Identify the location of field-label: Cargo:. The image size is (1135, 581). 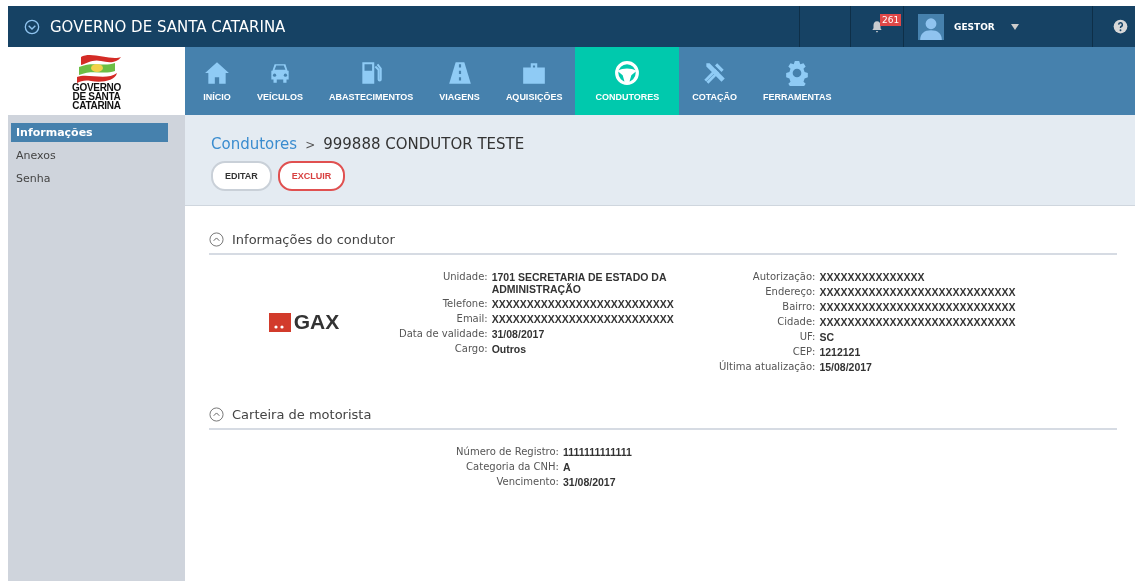
(470, 349).